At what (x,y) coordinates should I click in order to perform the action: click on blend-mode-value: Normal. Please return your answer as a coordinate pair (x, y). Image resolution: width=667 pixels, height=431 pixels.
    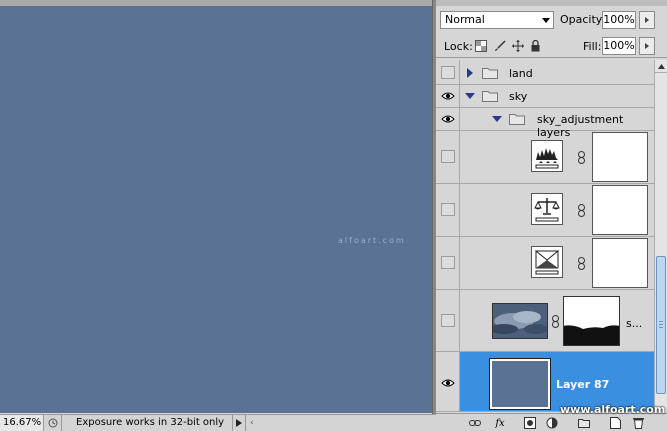
    Looking at the image, I should click on (465, 19).